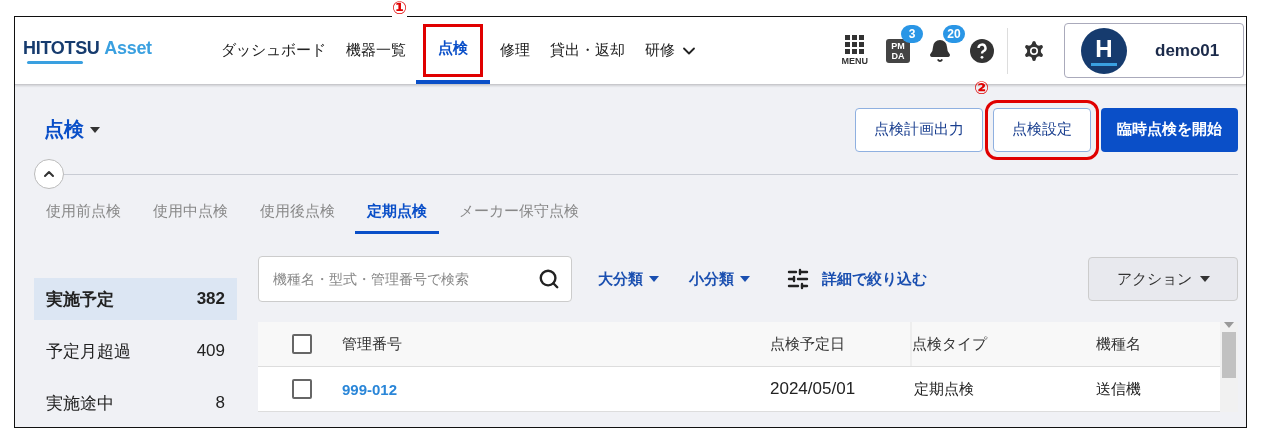  I want to click on search-field: 機種名・型式・管理番号で検索, so click(415, 279).